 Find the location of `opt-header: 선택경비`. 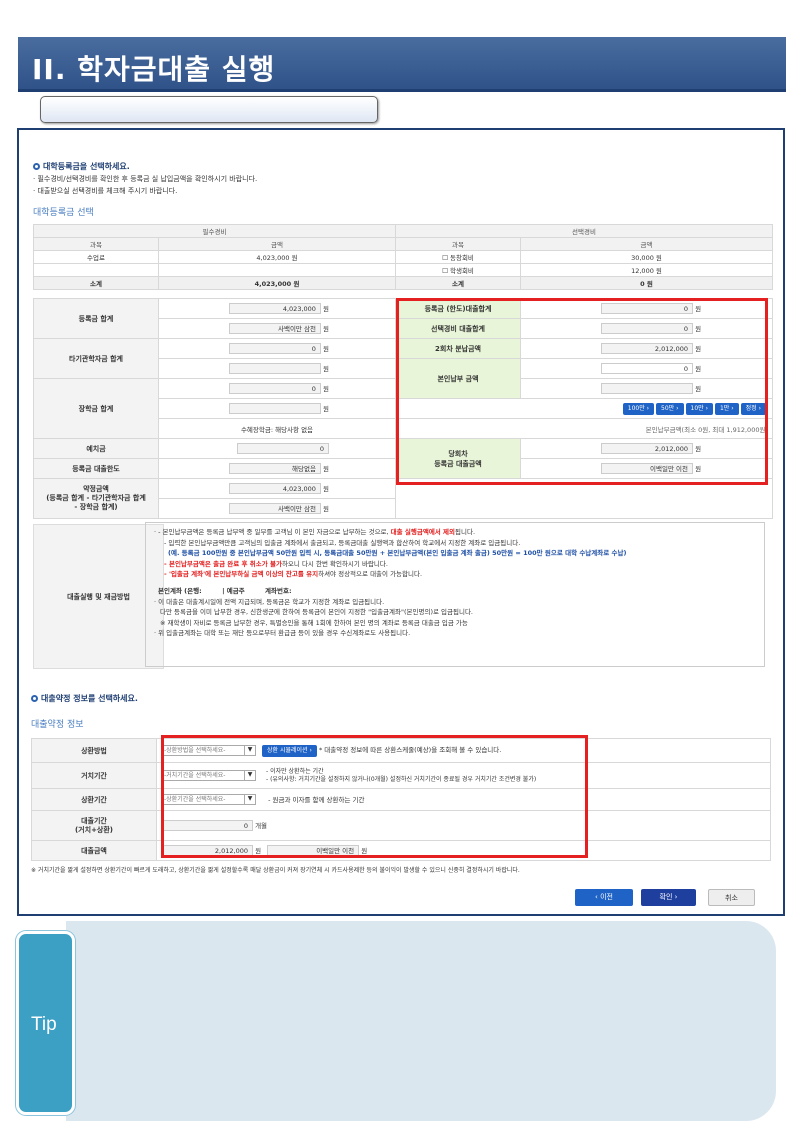

opt-header: 선택경비 is located at coordinates (584, 231).